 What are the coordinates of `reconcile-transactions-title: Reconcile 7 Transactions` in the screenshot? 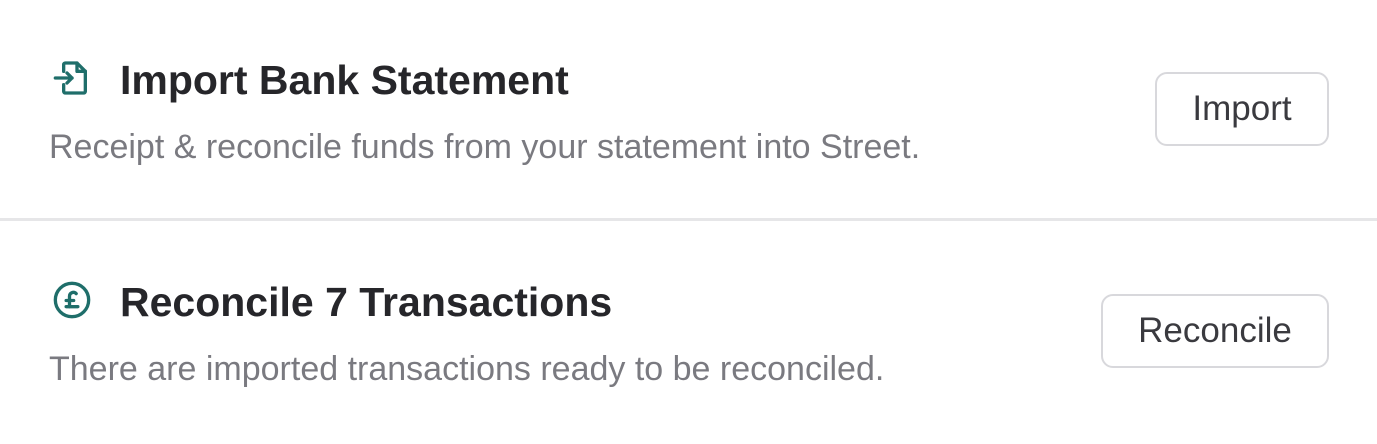 It's located at (366, 302).